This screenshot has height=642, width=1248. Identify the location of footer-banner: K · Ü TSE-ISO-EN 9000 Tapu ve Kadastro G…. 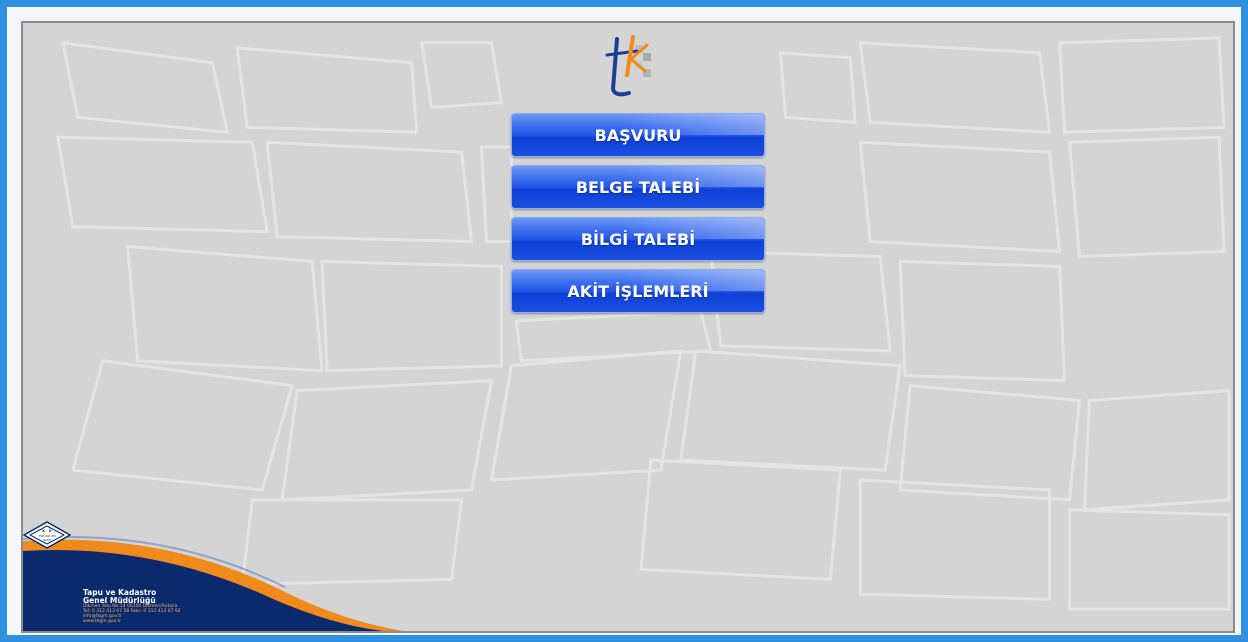
(233, 576).